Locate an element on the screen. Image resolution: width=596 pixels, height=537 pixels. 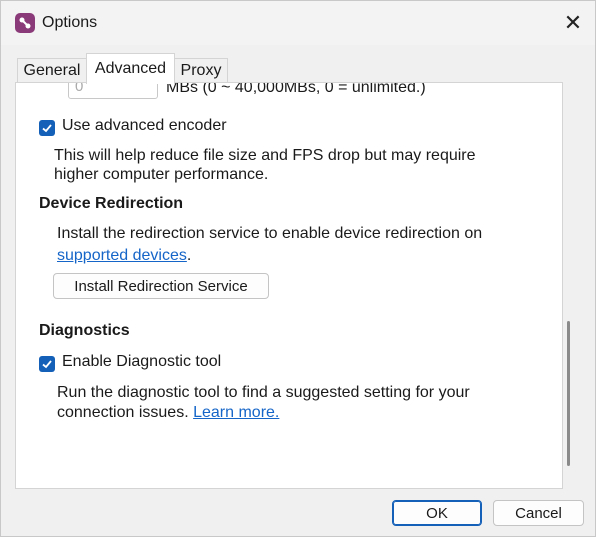
advanced-encoder-label: Use advanced encoder is located at coordinates (144, 125).